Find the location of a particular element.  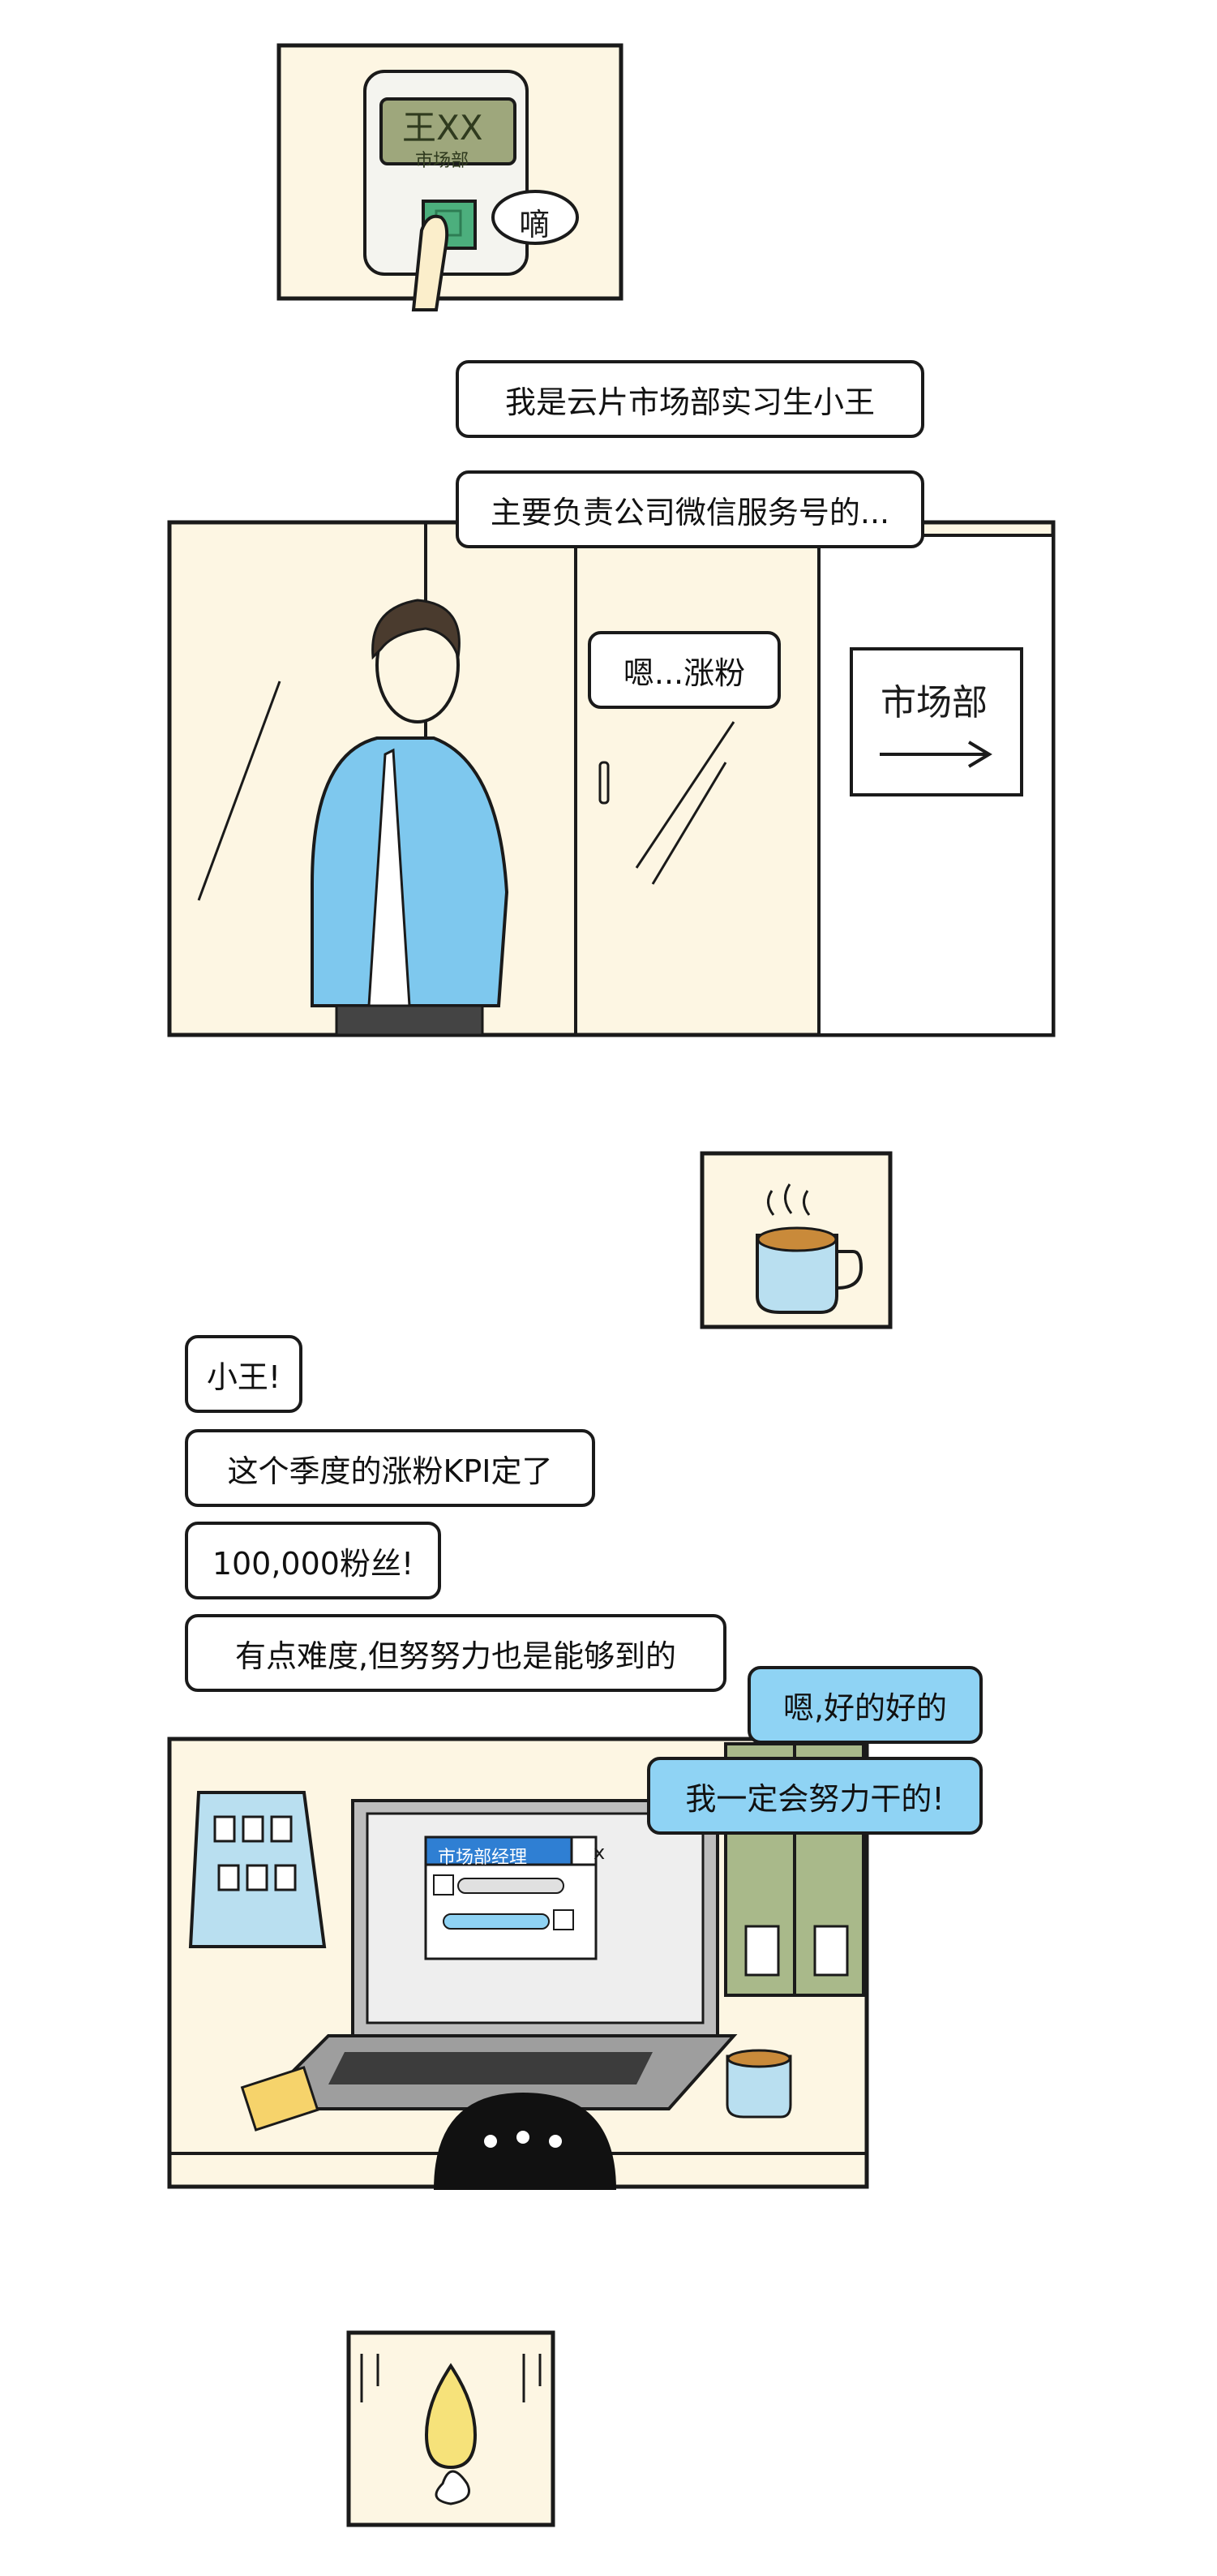

speech-bubble-intro: 我是云片市场部实习生小王 is located at coordinates (690, 399).